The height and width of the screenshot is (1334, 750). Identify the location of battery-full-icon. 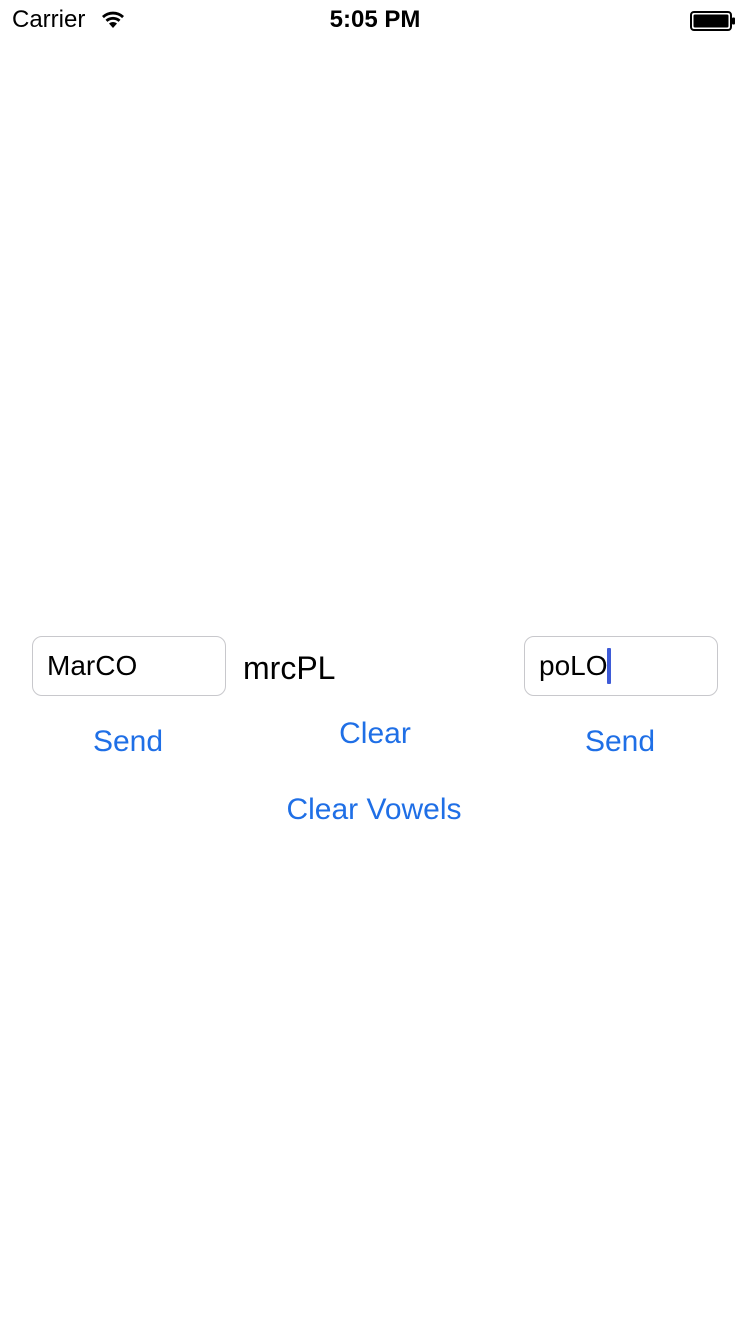
(712, 21).